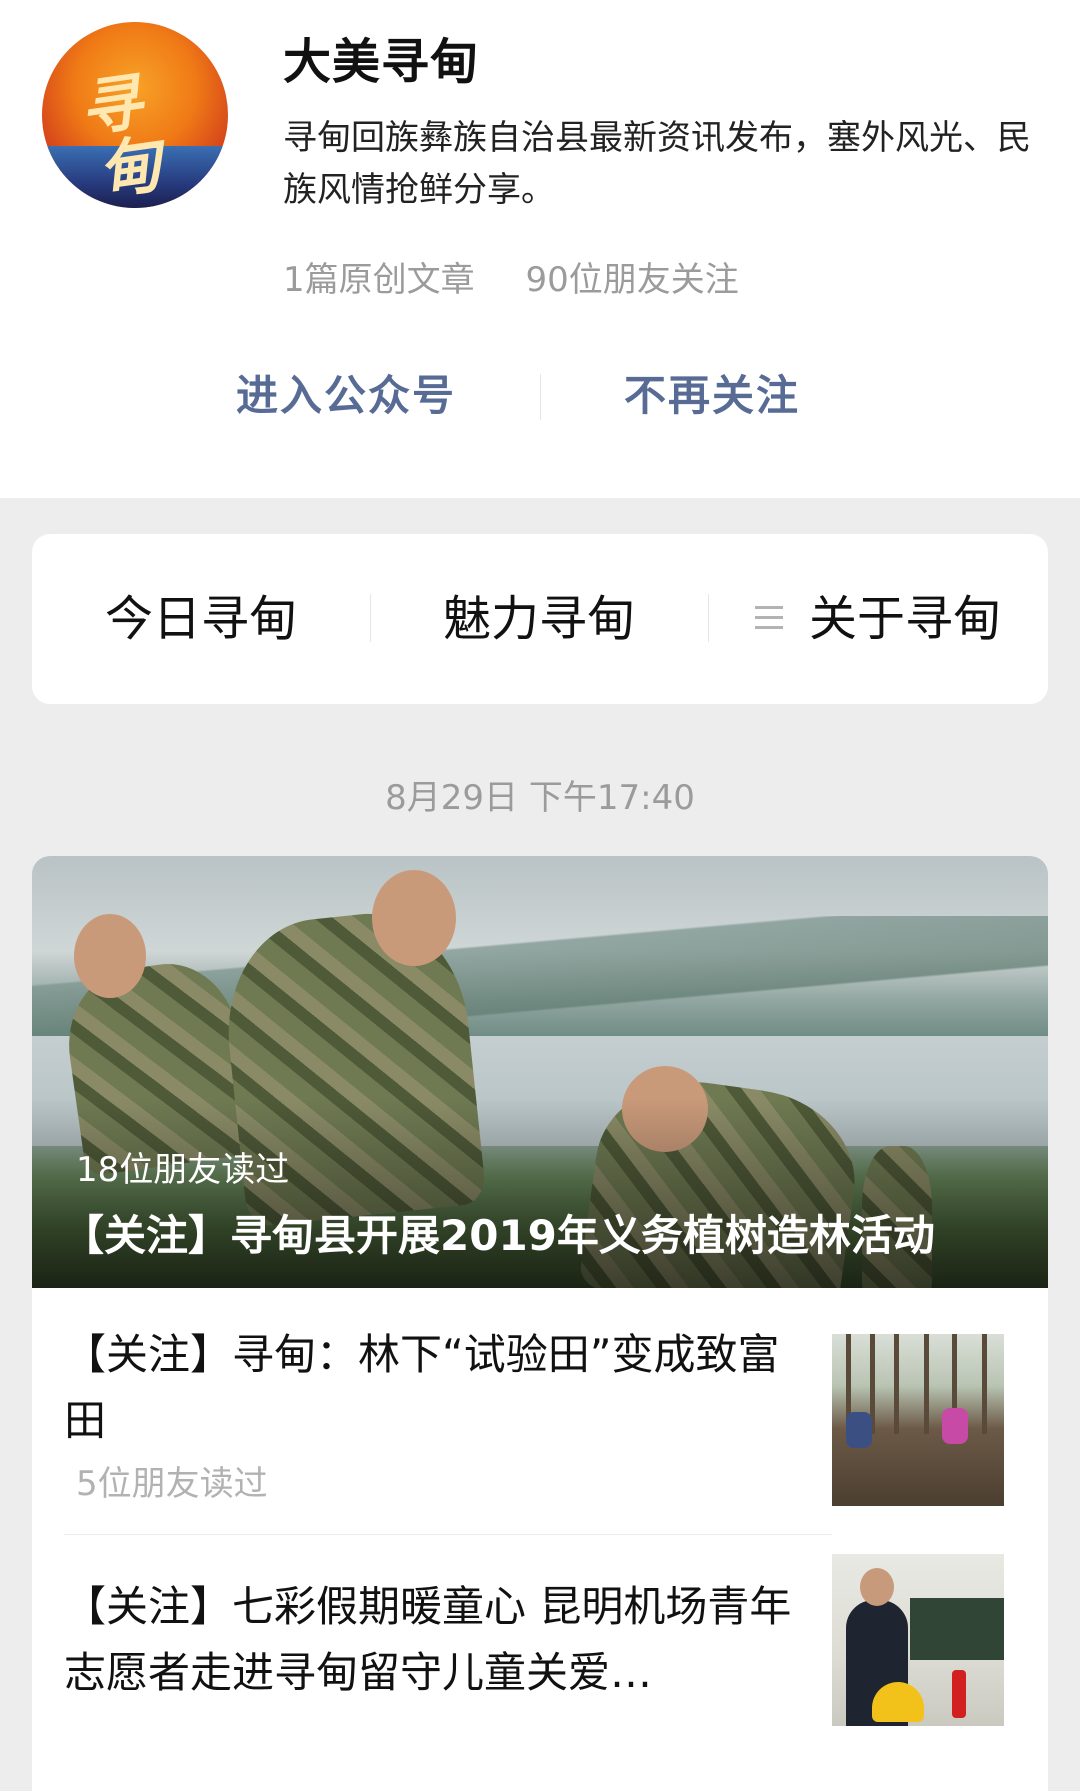 This screenshot has width=1080, height=1791. I want to click on account-menu: 今日寻甸 魅力寻甸 关于寻甸, so click(540, 619).